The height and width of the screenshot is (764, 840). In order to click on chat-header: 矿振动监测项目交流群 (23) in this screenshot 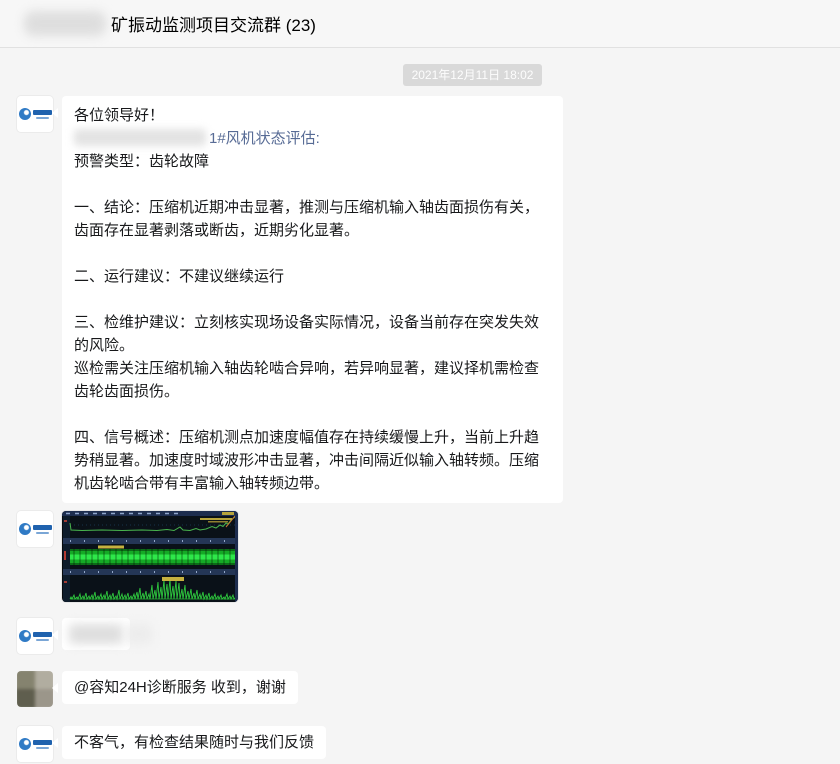, I will do `click(420, 24)`.